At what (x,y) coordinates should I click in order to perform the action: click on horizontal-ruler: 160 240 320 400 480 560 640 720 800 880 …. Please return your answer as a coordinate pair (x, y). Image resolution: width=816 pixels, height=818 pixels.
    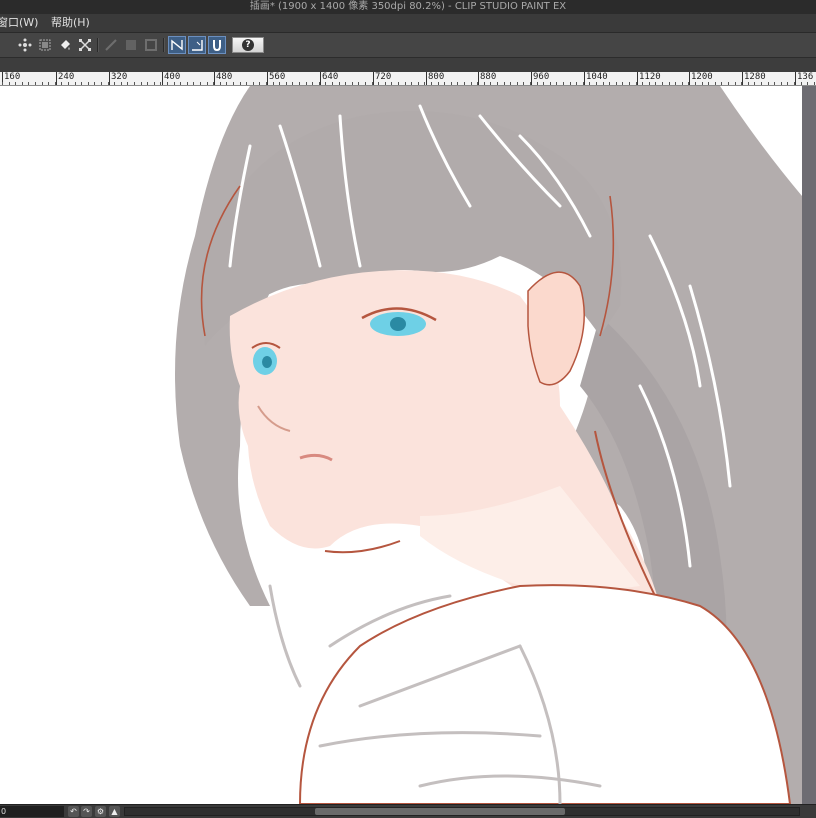
    Looking at the image, I should click on (408, 79).